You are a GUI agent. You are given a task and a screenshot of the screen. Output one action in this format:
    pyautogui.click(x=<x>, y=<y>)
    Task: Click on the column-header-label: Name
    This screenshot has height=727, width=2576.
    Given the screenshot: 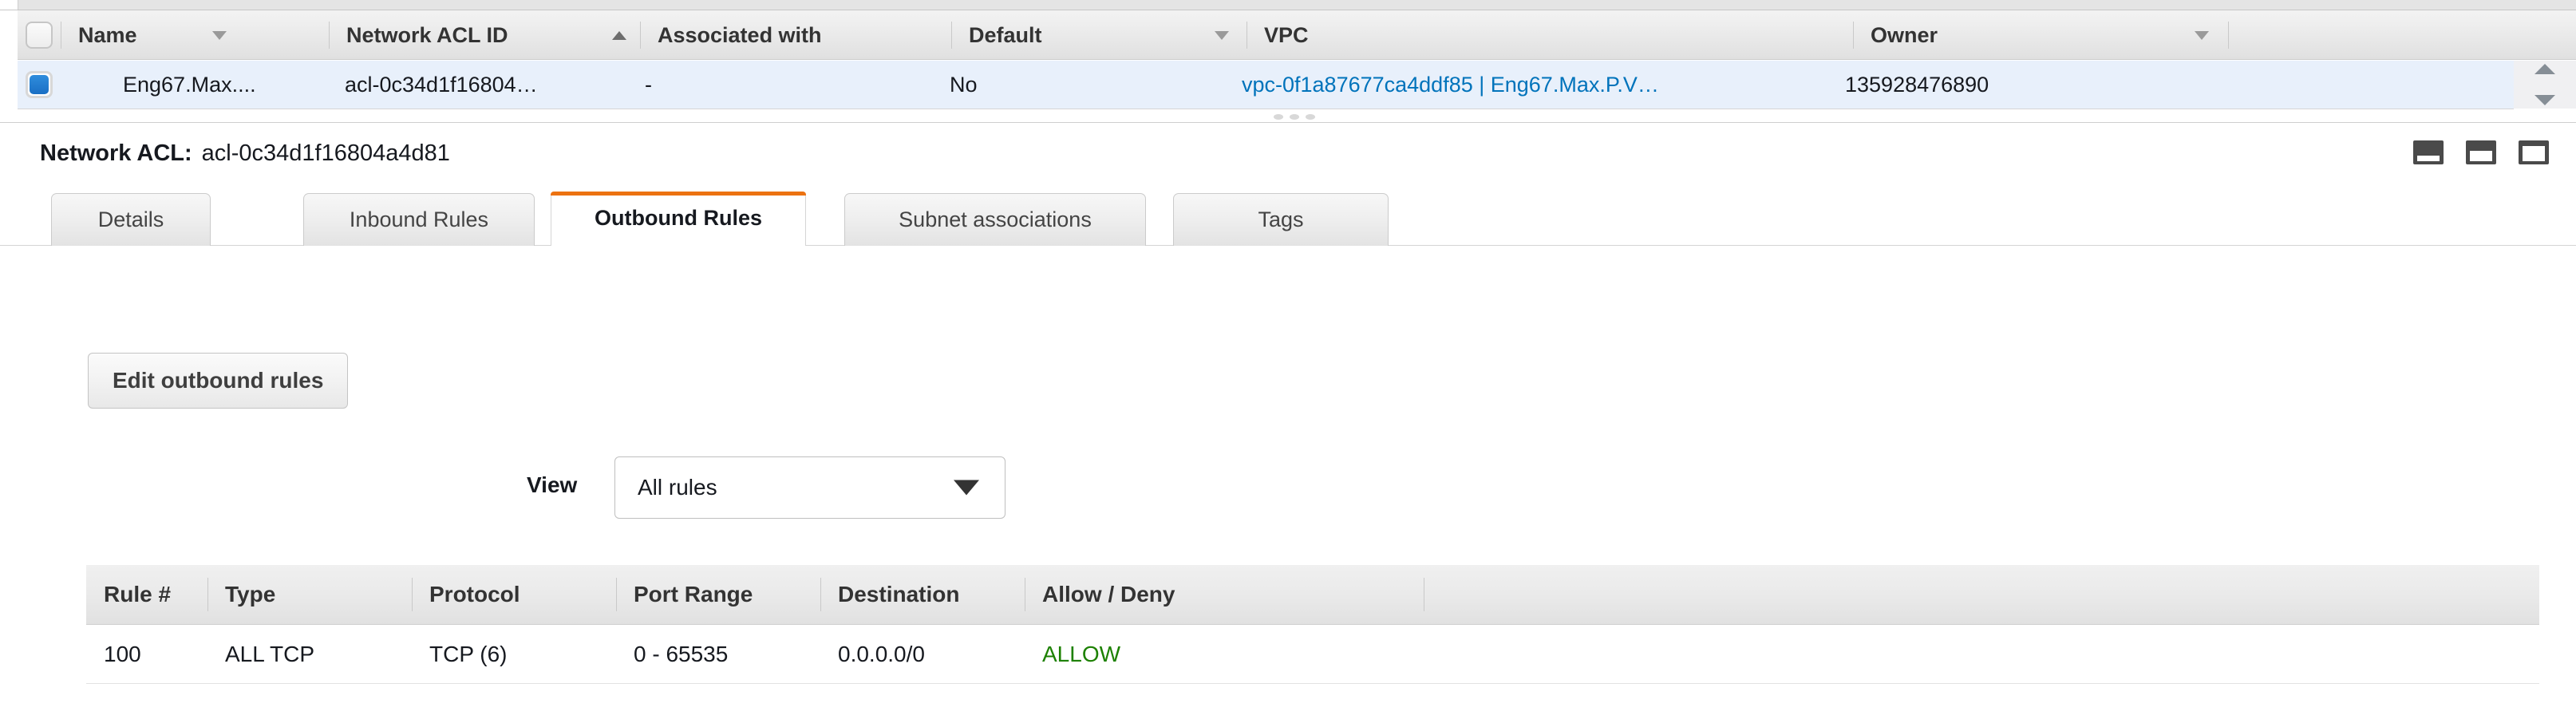 What is the action you would take?
    pyautogui.click(x=107, y=34)
    